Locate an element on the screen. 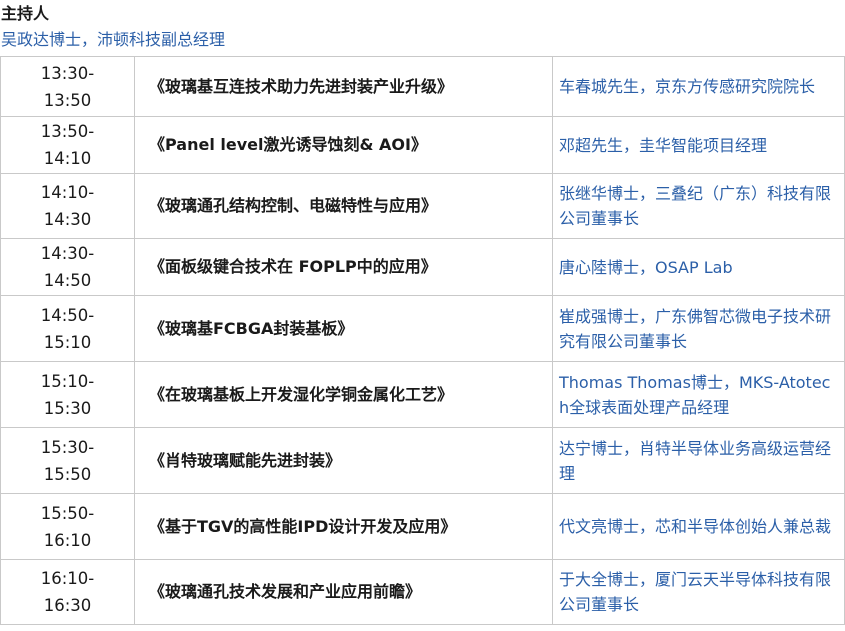  speaker-cell: 唐心陸博士，OSAP Lab is located at coordinates (698, 267).